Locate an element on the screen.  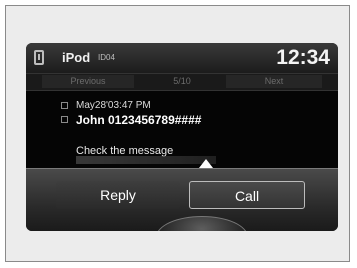
contact-icon is located at coordinates (64, 119).